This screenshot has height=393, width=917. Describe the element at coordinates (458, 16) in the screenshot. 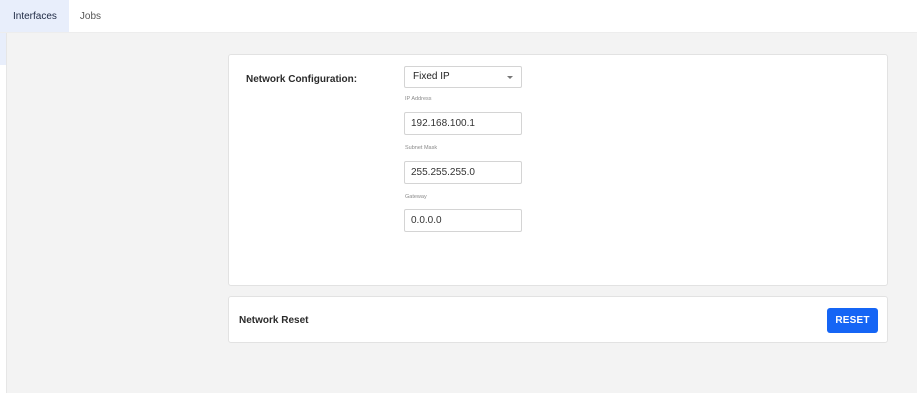

I see `tab-bar: Interfaces Jobs` at that location.